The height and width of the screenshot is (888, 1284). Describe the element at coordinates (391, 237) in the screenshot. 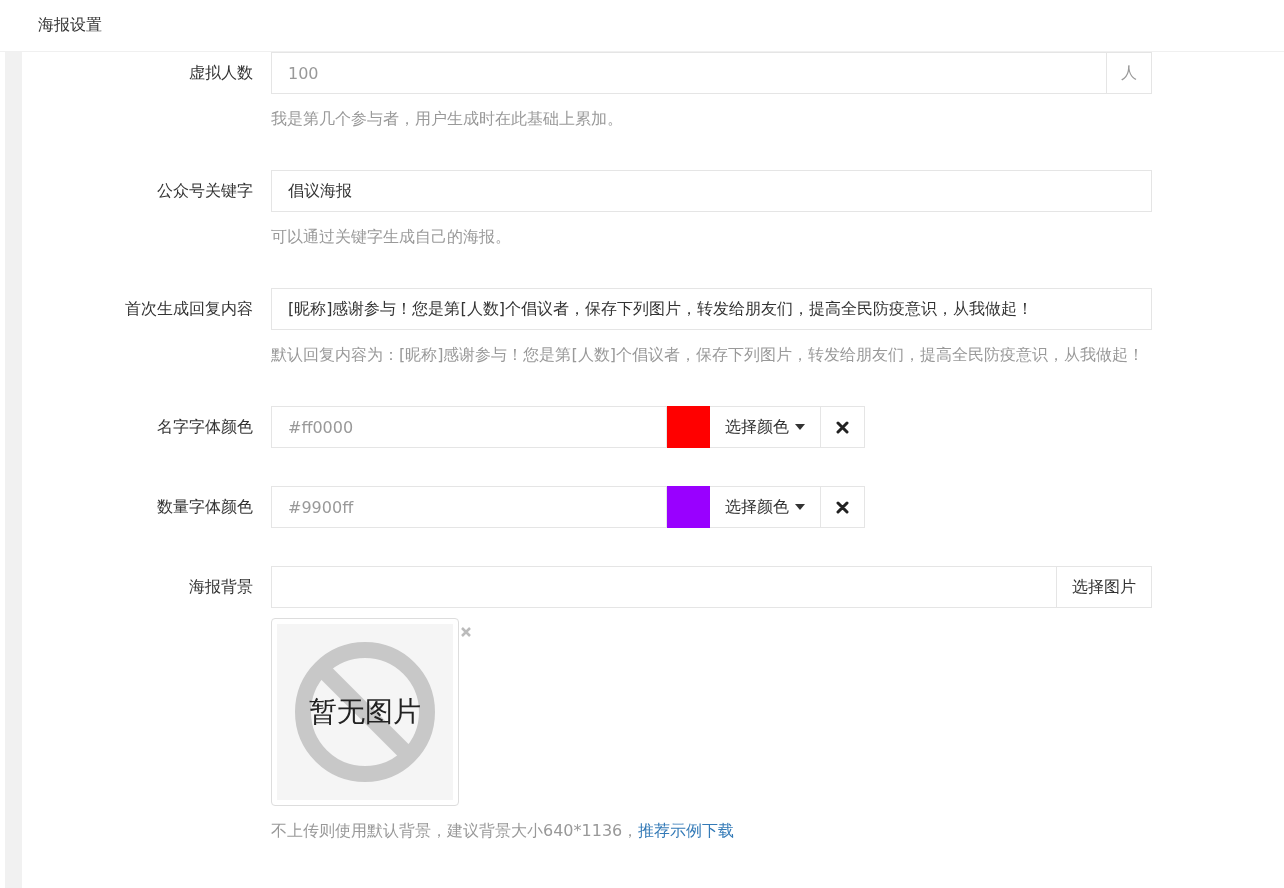

I see `help-text: 可以通过关键字生成自己的海报。` at that location.